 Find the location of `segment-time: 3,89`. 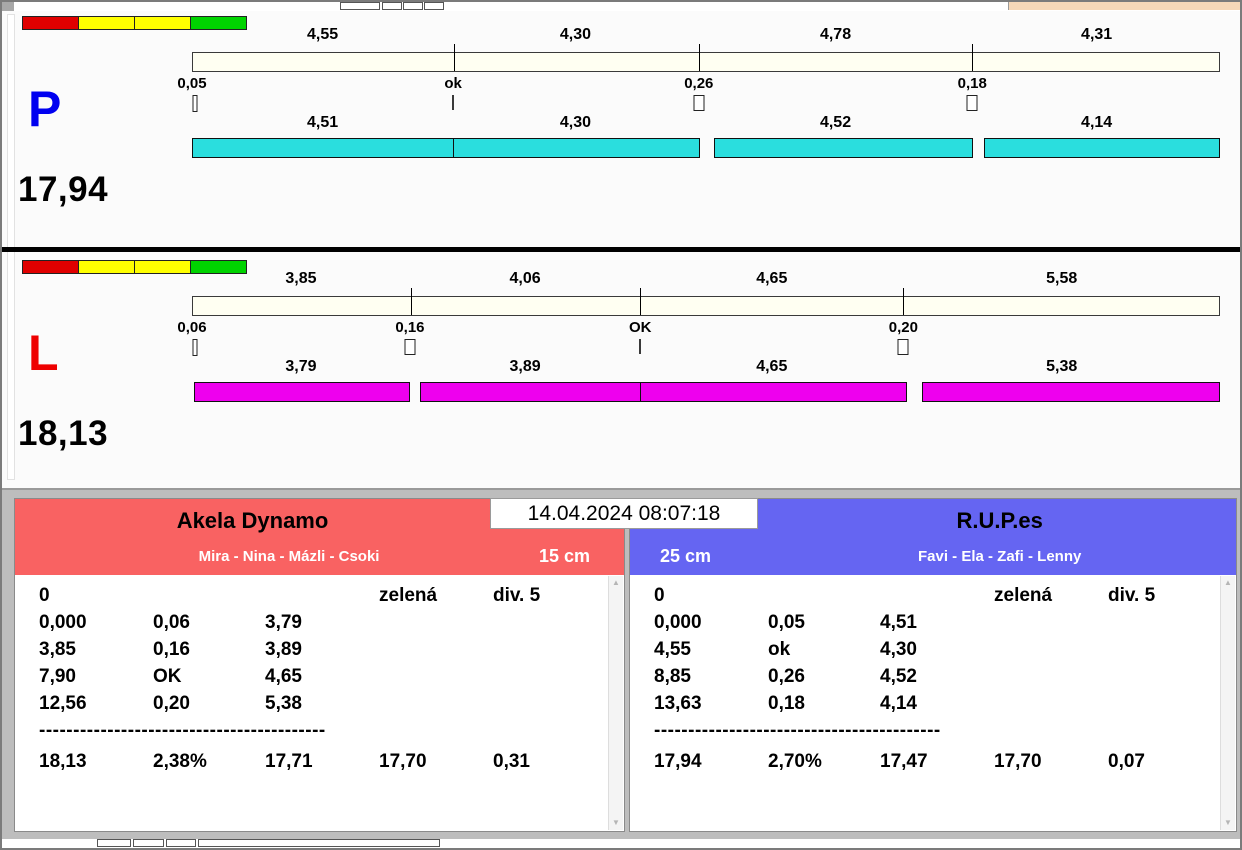

segment-time: 3,89 is located at coordinates (525, 366).